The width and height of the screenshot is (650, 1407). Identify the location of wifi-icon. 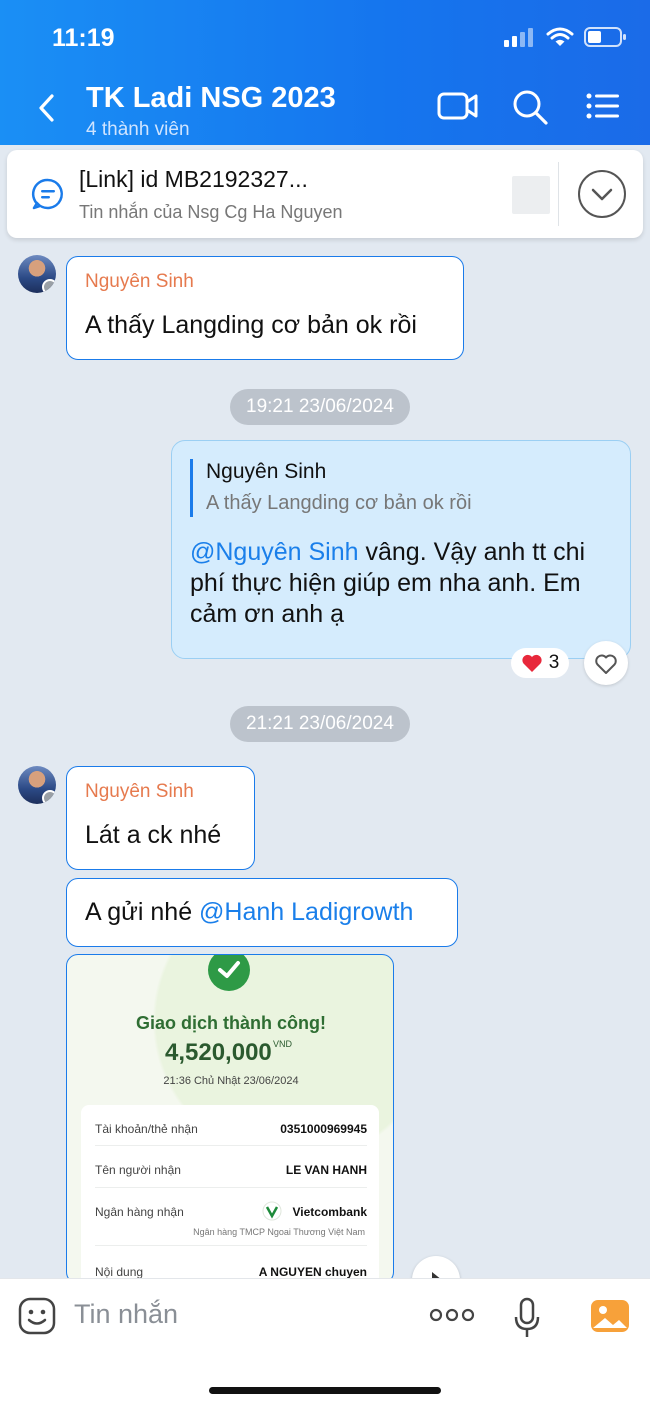
(560, 36).